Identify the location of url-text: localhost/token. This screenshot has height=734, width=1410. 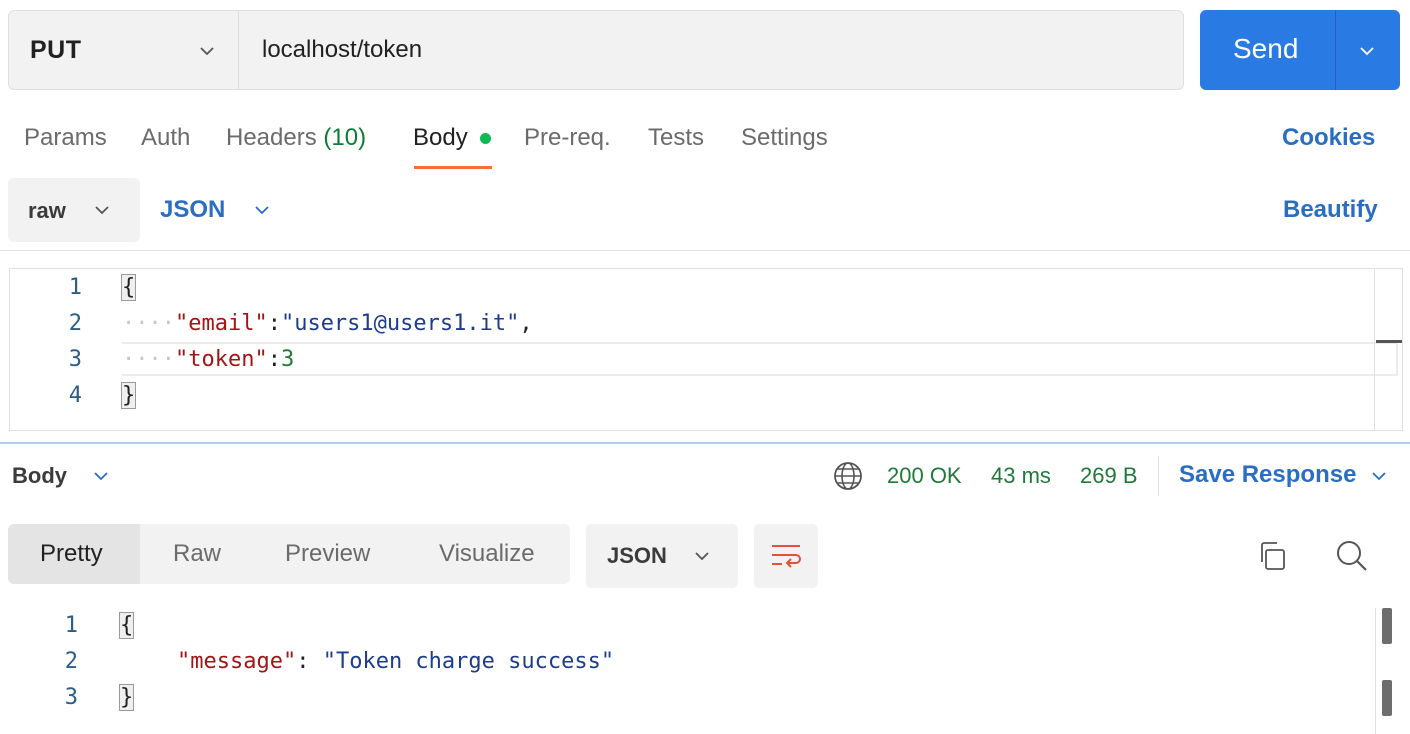
(342, 49).